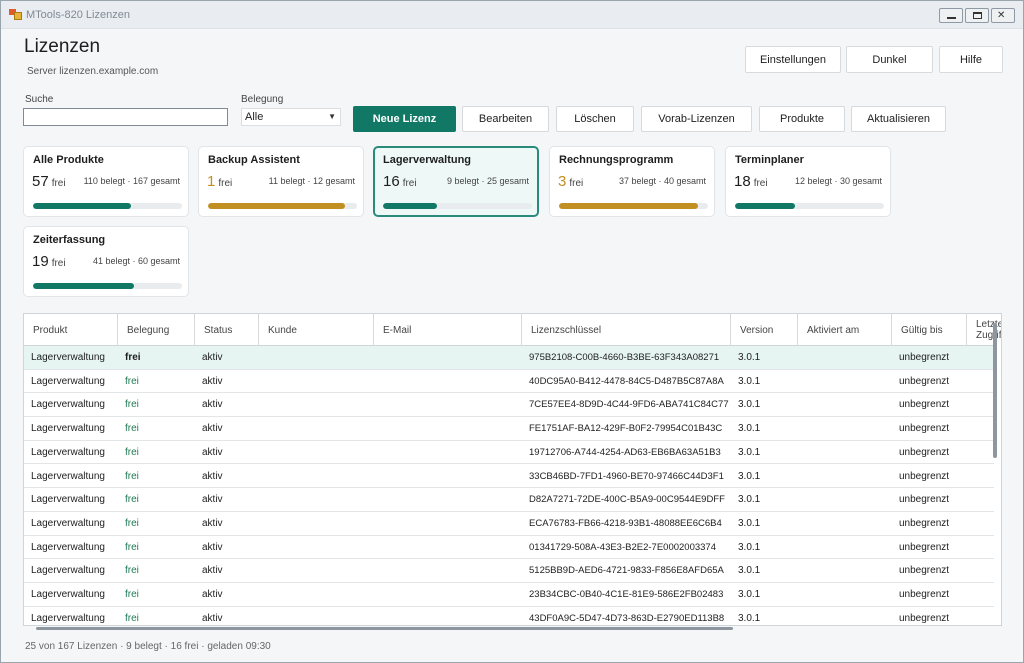 The width and height of the screenshot is (1024, 663). What do you see at coordinates (625, 452) in the screenshot?
I see `table-cell-key: 19712706-A744-4254-AD63-EB6BA63A51B3` at bounding box center [625, 452].